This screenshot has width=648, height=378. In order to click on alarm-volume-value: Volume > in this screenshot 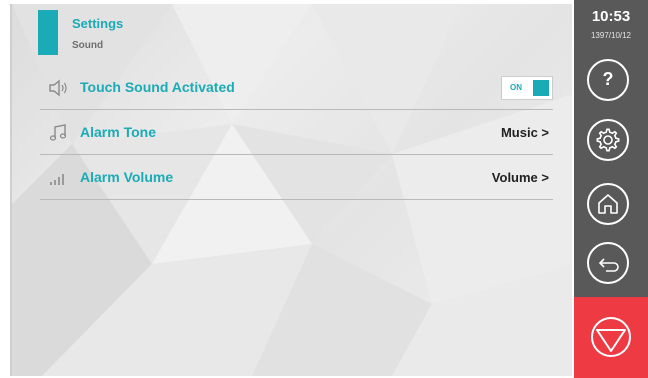, I will do `click(520, 177)`.